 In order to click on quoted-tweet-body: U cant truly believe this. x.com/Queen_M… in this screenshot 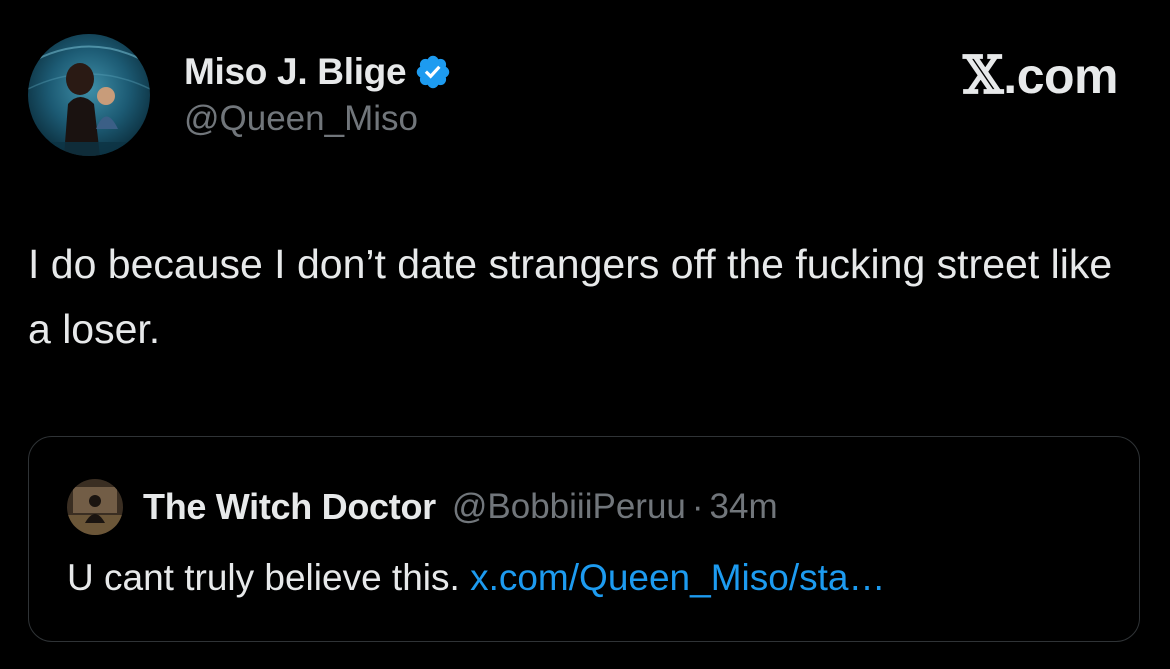, I will do `click(476, 578)`.